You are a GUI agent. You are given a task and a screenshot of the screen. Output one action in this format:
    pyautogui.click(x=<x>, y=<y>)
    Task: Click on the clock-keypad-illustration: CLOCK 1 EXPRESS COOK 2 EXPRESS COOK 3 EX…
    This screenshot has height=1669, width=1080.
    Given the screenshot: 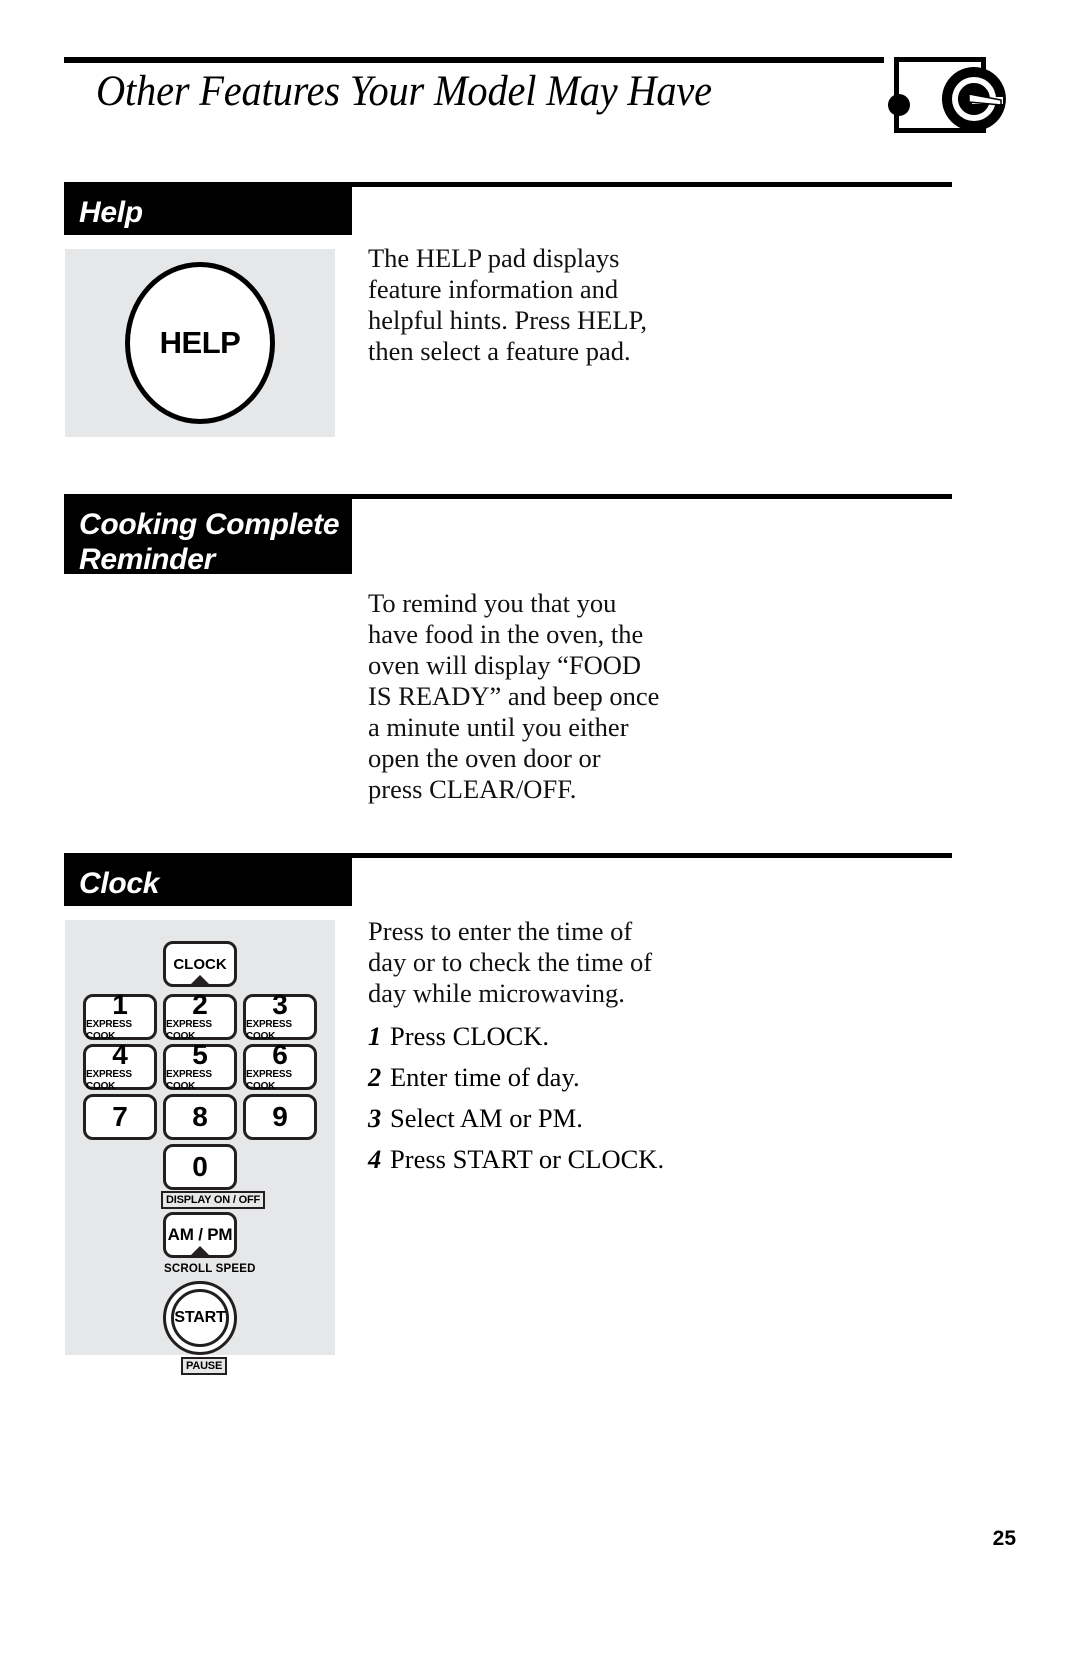 What is the action you would take?
    pyautogui.click(x=200, y=1147)
    